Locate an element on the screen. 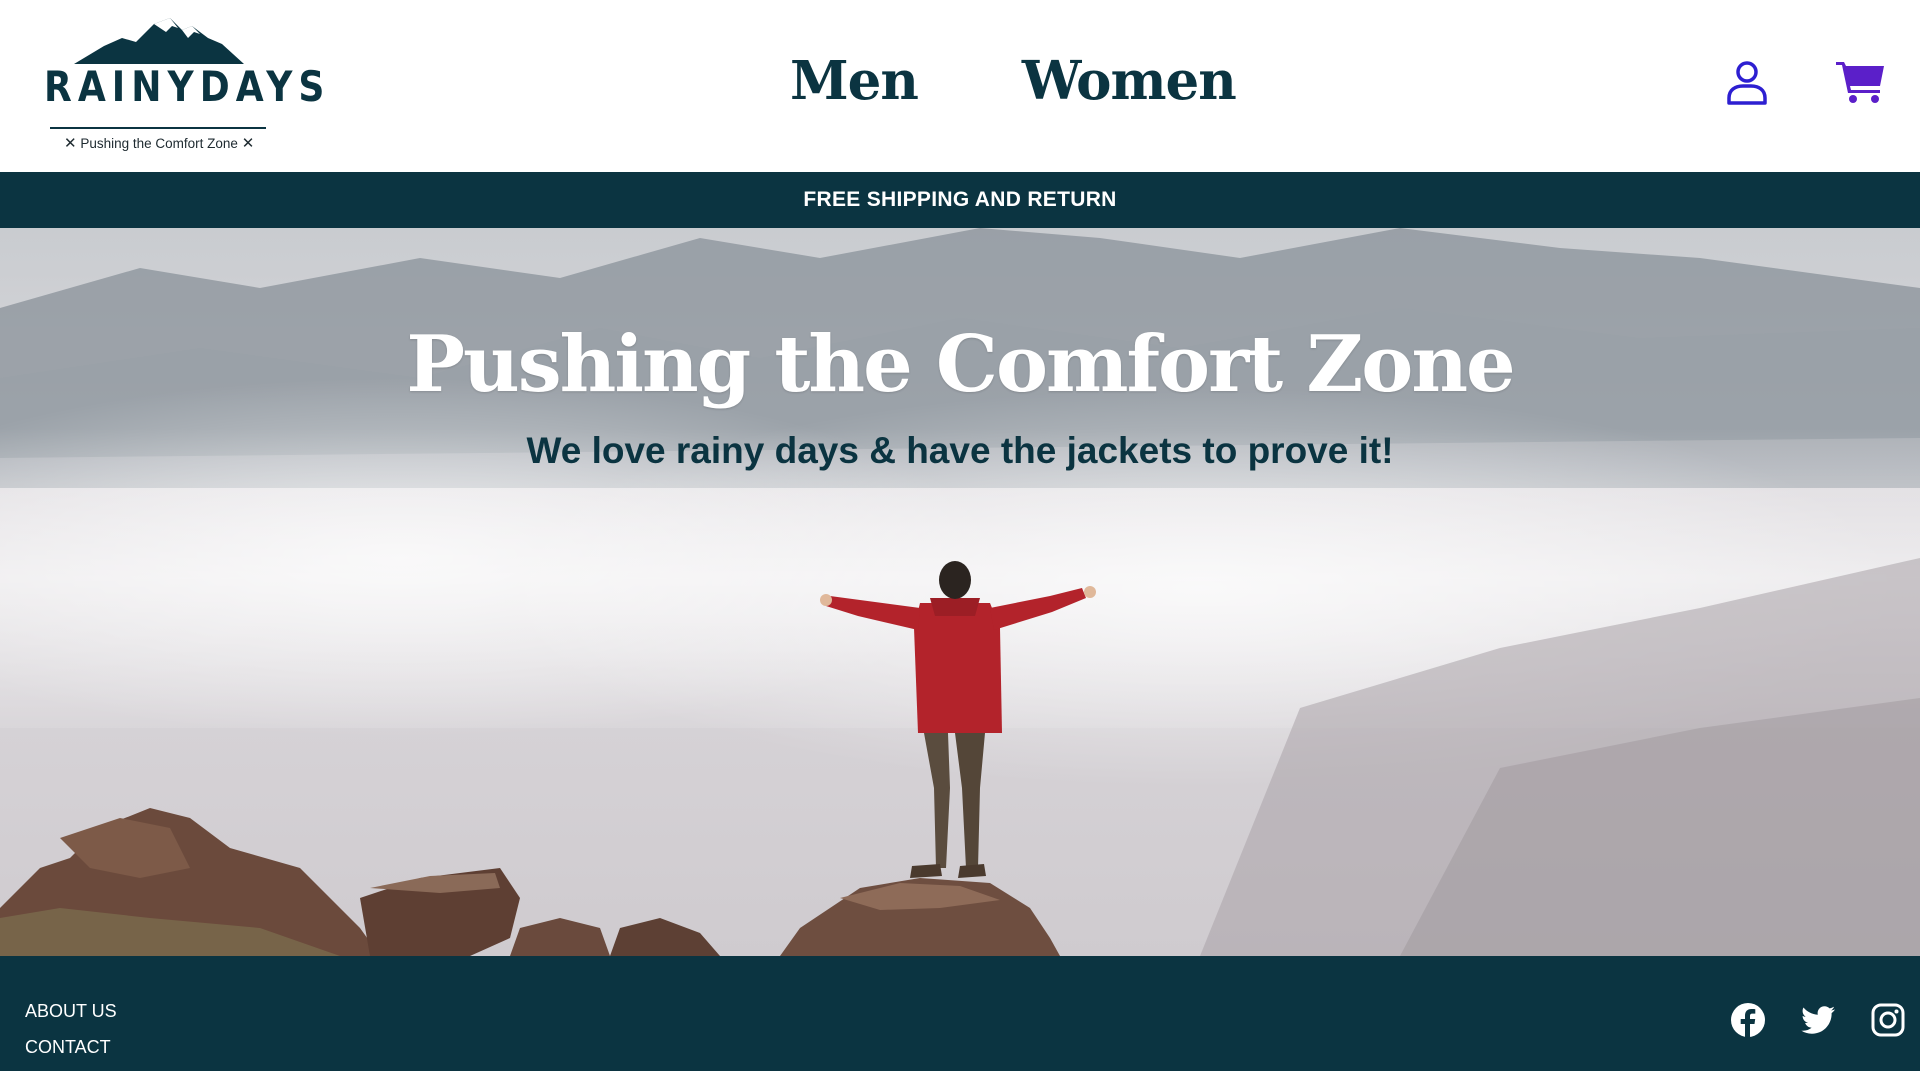 This screenshot has width=1920, height=1071. twitter-icon is located at coordinates (1818, 1020).